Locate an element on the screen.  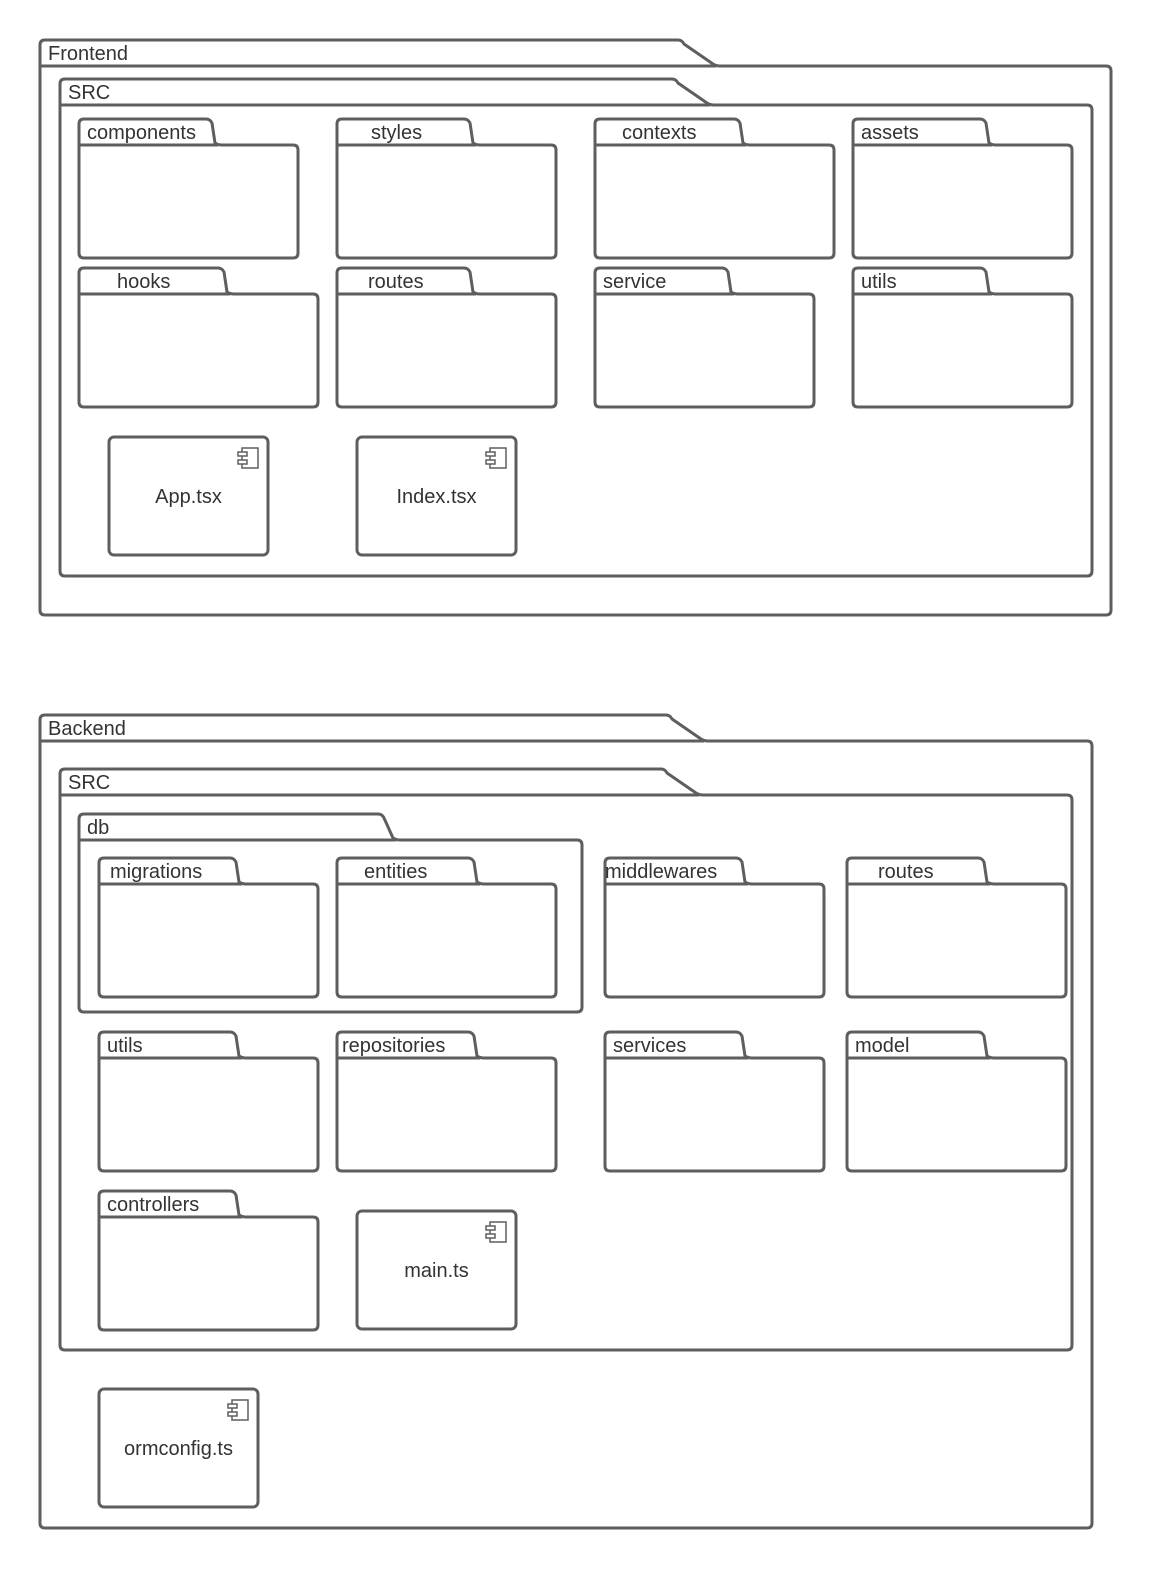
package-label: contexts is located at coordinates (659, 133).